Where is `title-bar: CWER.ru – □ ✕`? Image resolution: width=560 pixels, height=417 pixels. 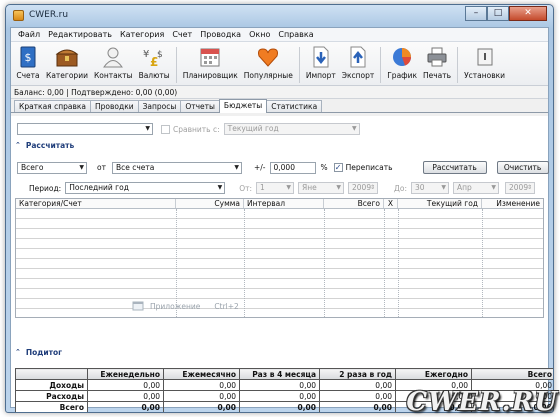 title-bar: CWER.ru – □ ✕ is located at coordinates (279, 16).